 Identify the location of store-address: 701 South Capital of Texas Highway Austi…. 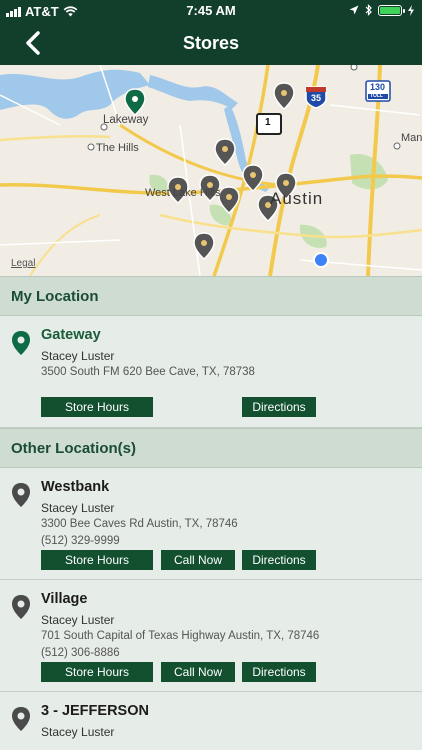
(180, 636).